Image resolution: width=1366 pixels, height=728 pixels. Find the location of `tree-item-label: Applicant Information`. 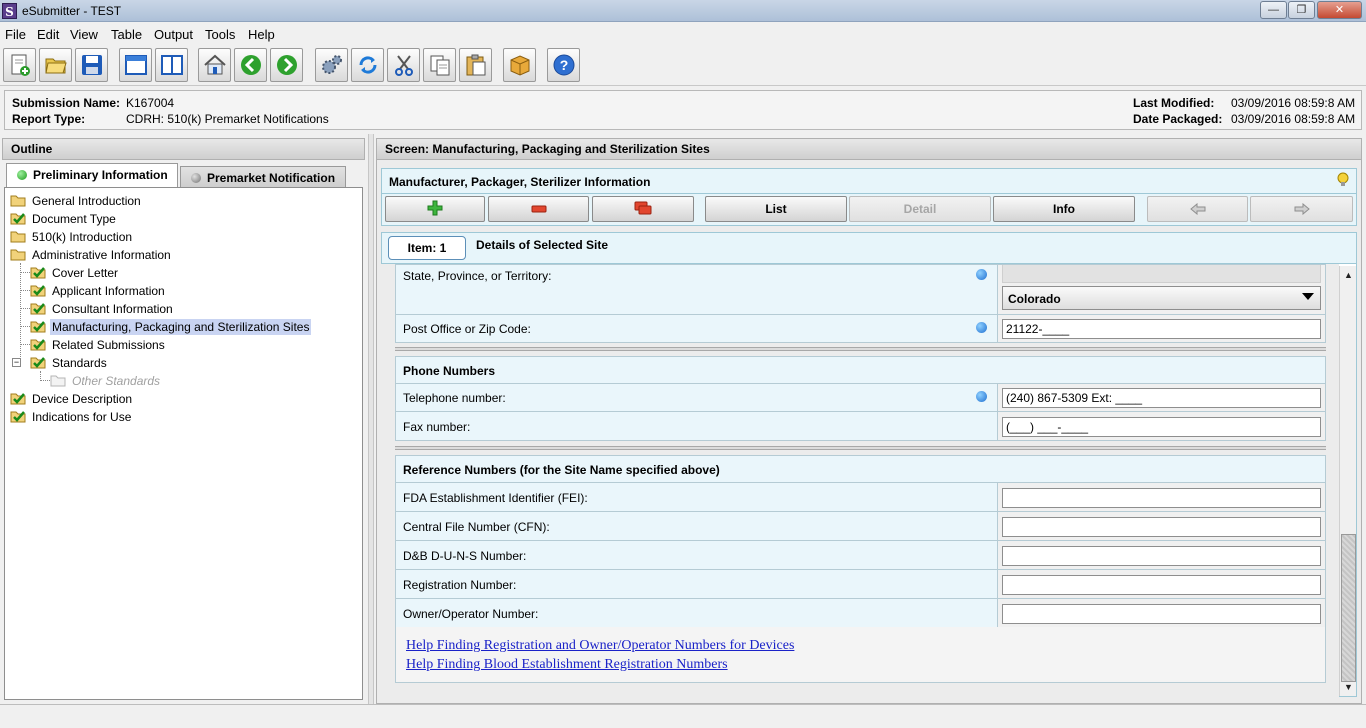

tree-item-label: Applicant Information is located at coordinates (108, 291).